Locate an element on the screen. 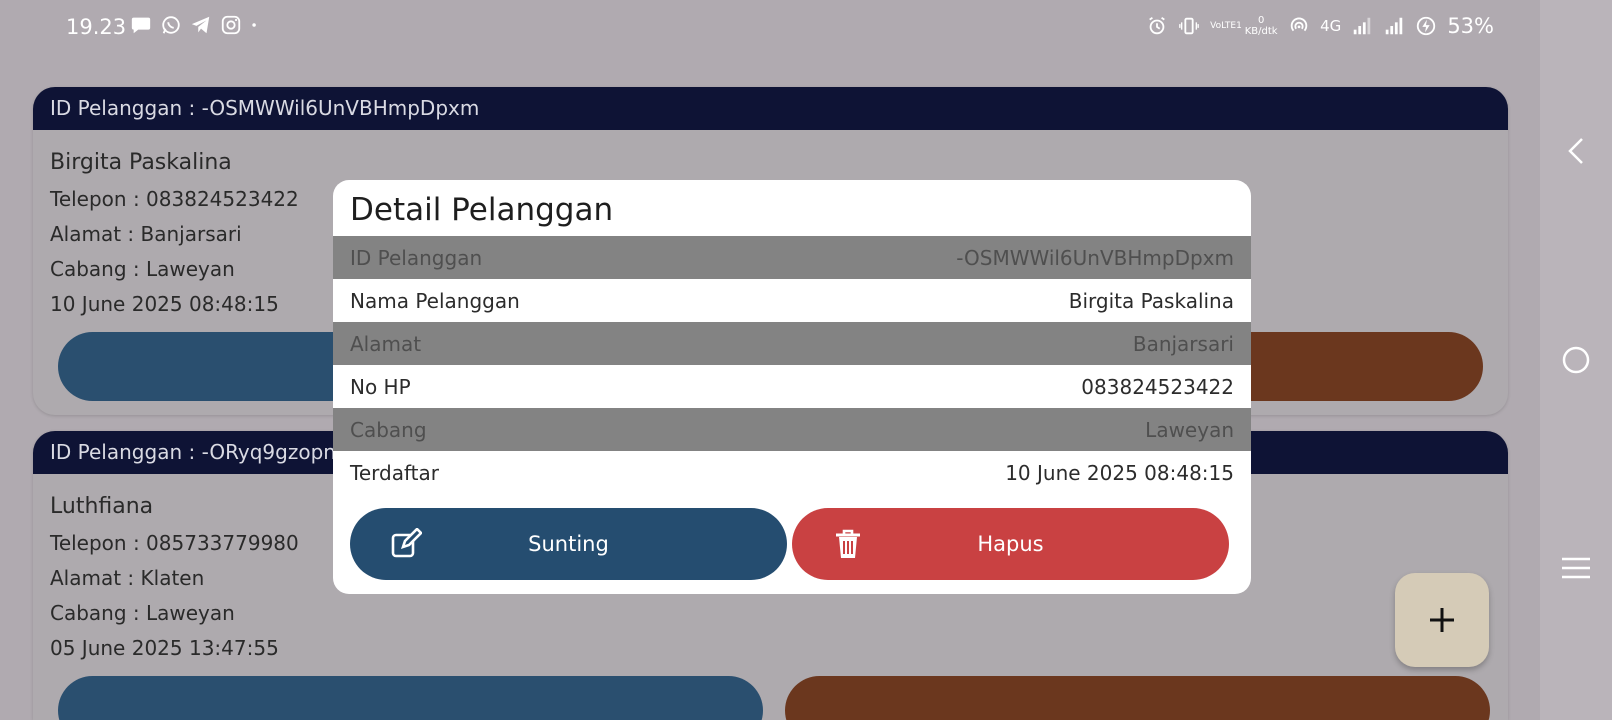 The width and height of the screenshot is (1612, 720). back-chevron-icon is located at coordinates (1575, 151).